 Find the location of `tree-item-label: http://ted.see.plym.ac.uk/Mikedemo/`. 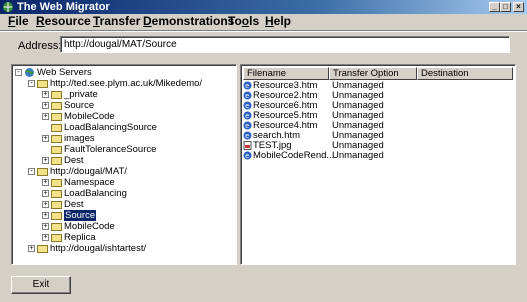

tree-item-label: http://ted.see.plym.ac.uk/Mikedemo/ is located at coordinates (126, 83).